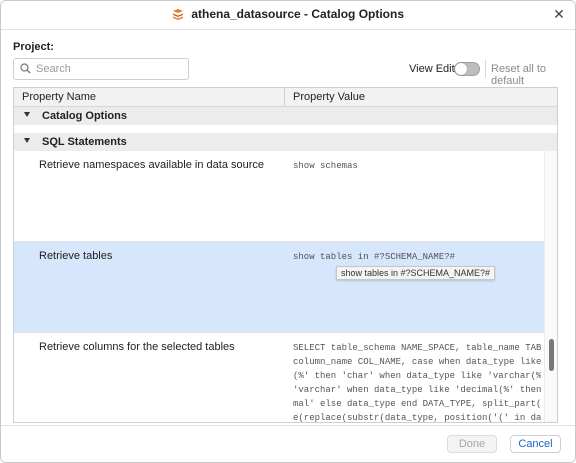 This screenshot has width=576, height=463. What do you see at coordinates (59, 97) in the screenshot?
I see `column-header-property-name: Property Name` at bounding box center [59, 97].